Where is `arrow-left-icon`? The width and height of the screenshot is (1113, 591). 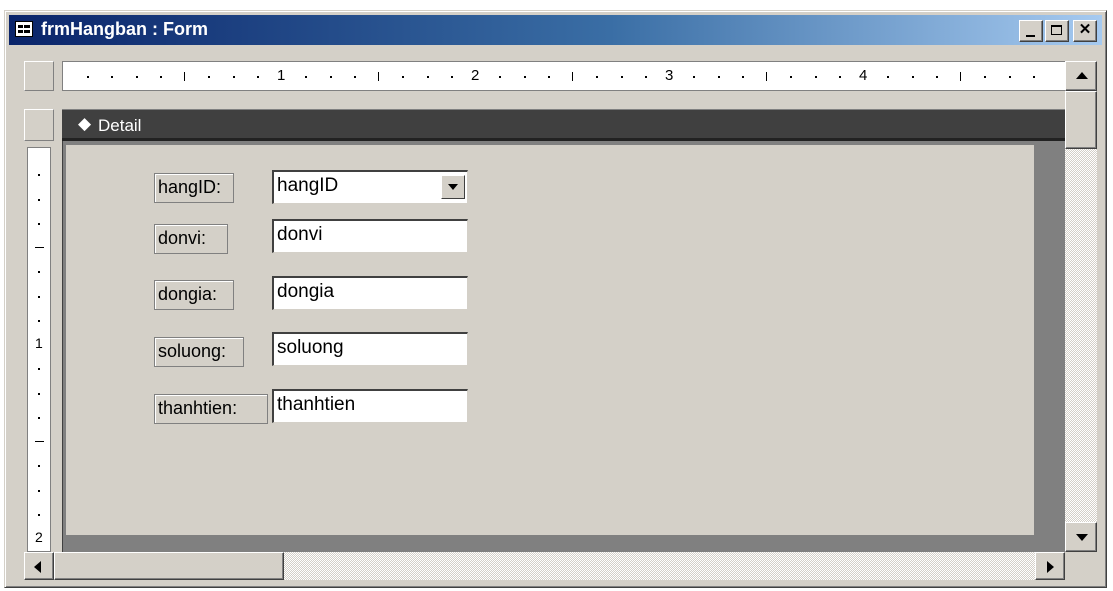
arrow-left-icon is located at coordinates (37, 567).